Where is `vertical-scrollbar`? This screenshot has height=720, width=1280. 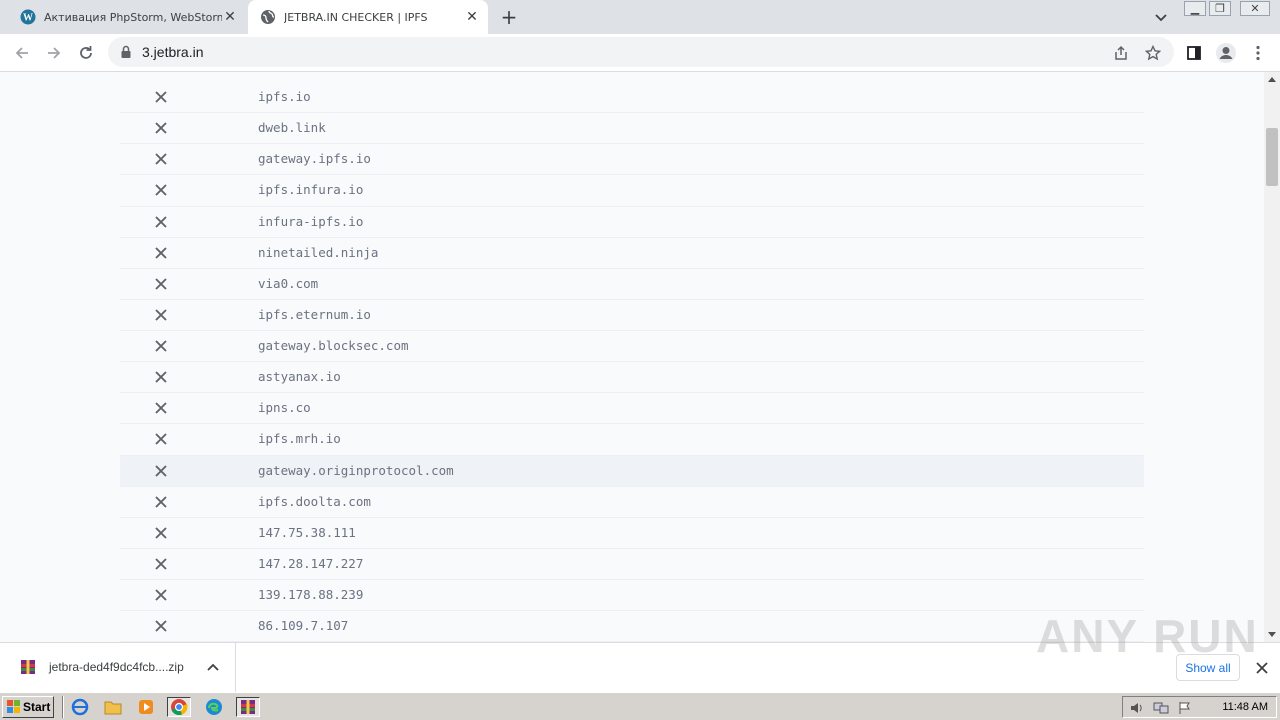 vertical-scrollbar is located at coordinates (1272, 357).